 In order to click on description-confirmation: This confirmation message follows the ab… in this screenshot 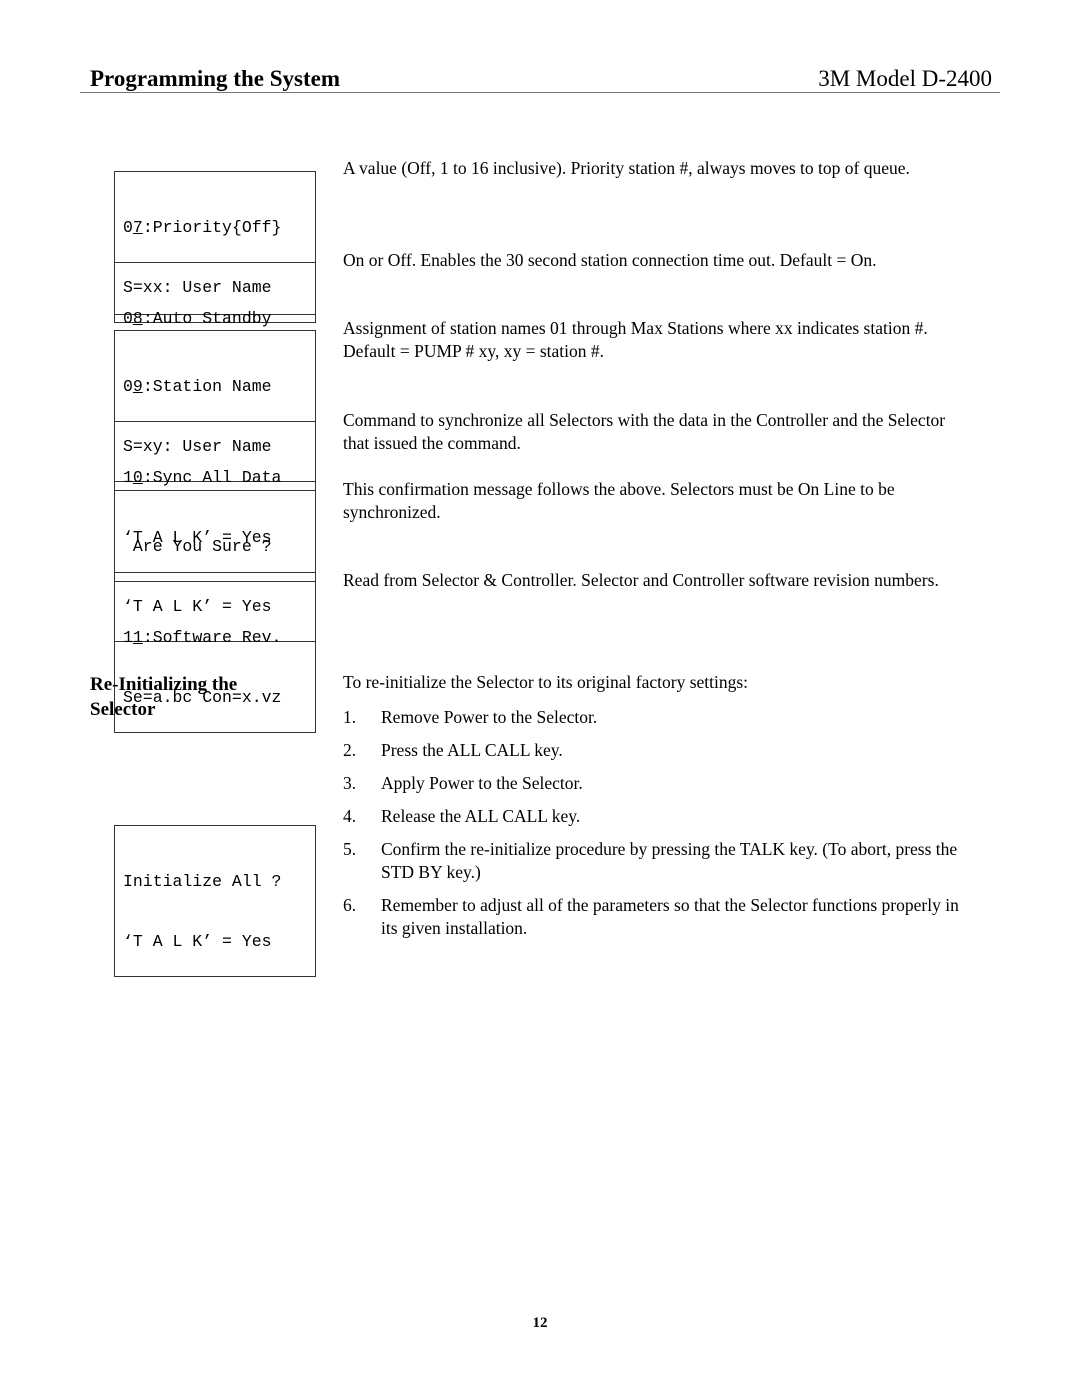, I will do `click(619, 500)`.